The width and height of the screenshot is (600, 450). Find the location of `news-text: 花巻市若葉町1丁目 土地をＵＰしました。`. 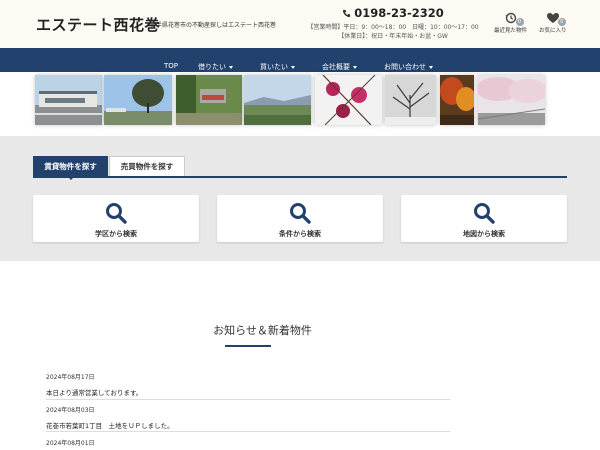

news-text: 花巻市若葉町1丁目 土地をＵＰしました。 is located at coordinates (110, 426).